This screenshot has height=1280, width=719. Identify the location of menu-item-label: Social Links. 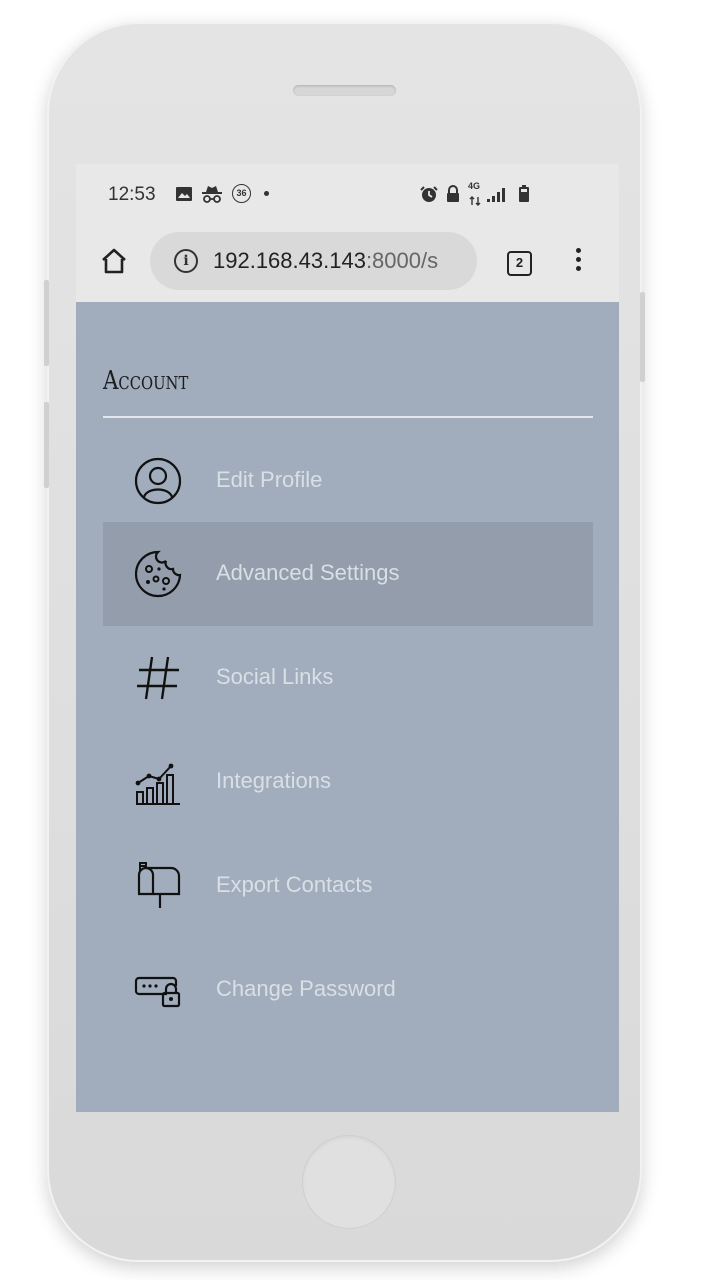
(275, 676).